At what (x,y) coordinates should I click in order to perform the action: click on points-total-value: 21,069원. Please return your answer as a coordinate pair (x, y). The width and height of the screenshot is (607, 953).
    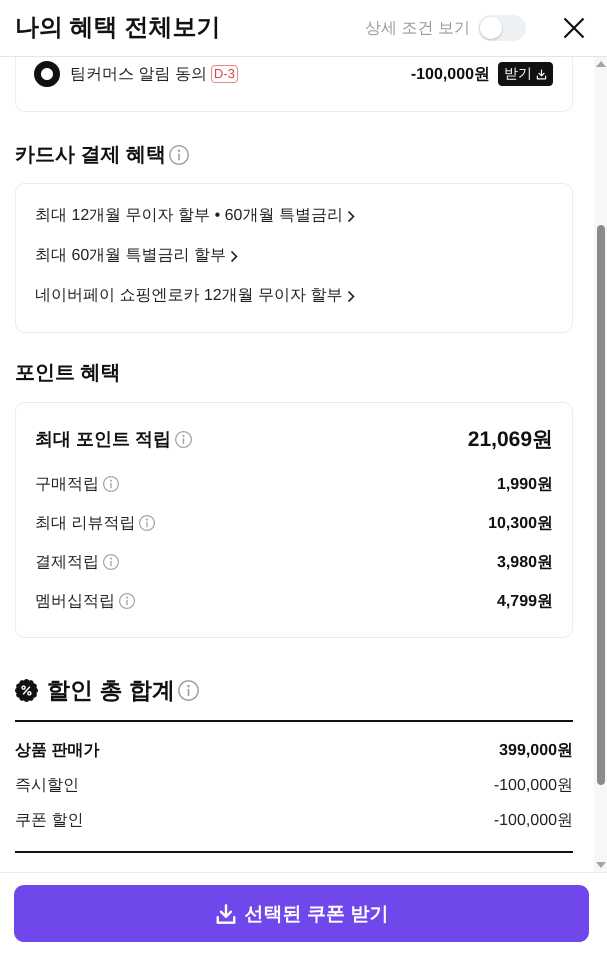
    Looking at the image, I should click on (510, 440).